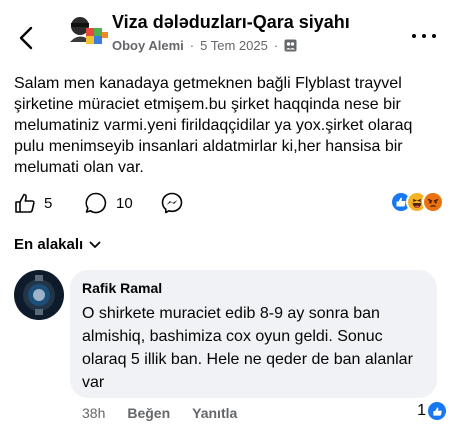  What do you see at coordinates (225, 203) in the screenshot?
I see `post-actions: 5 10` at bounding box center [225, 203].